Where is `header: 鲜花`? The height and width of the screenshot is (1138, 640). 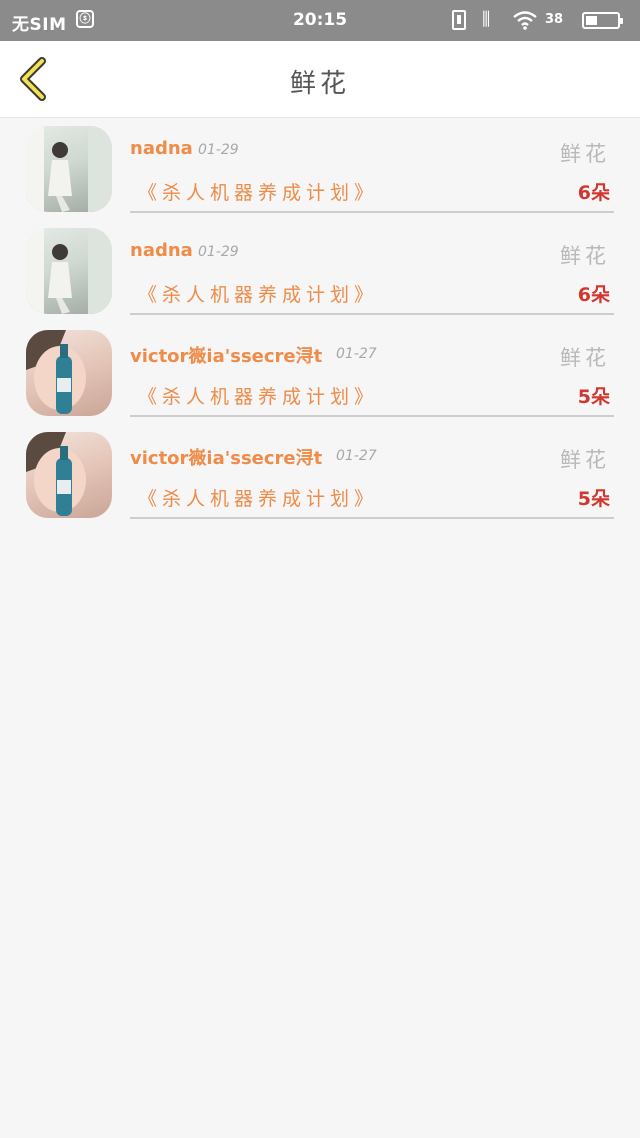
header: 鲜花 is located at coordinates (320, 79).